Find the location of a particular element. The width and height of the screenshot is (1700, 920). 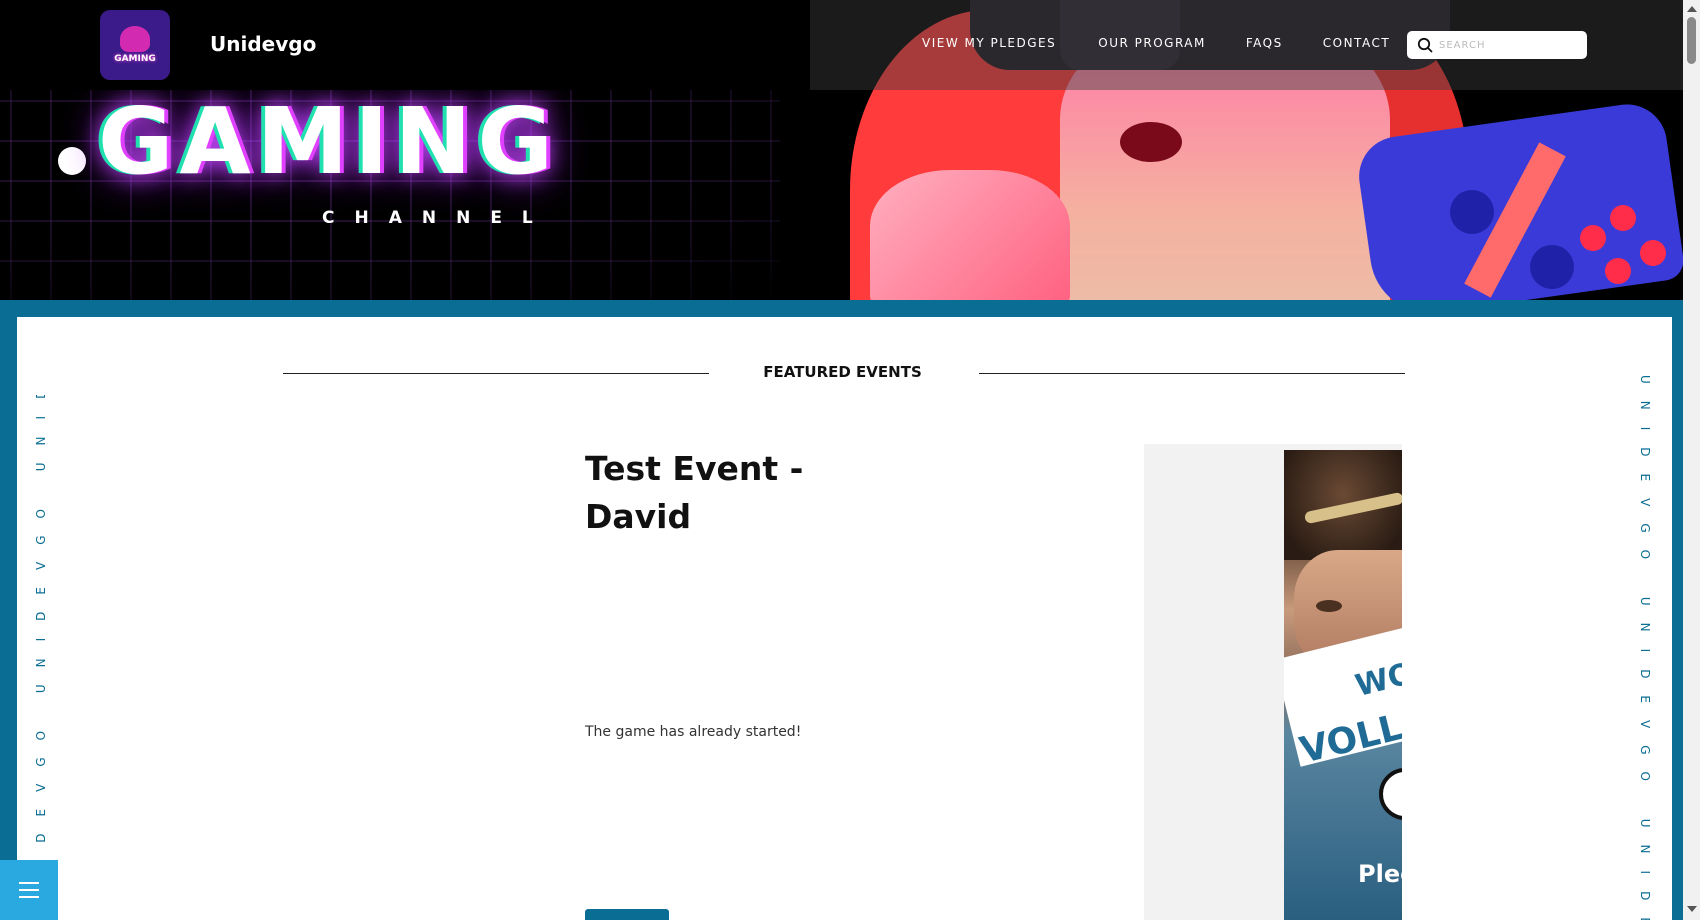

poster-text-line3: Plec is located at coordinates (1380, 874).